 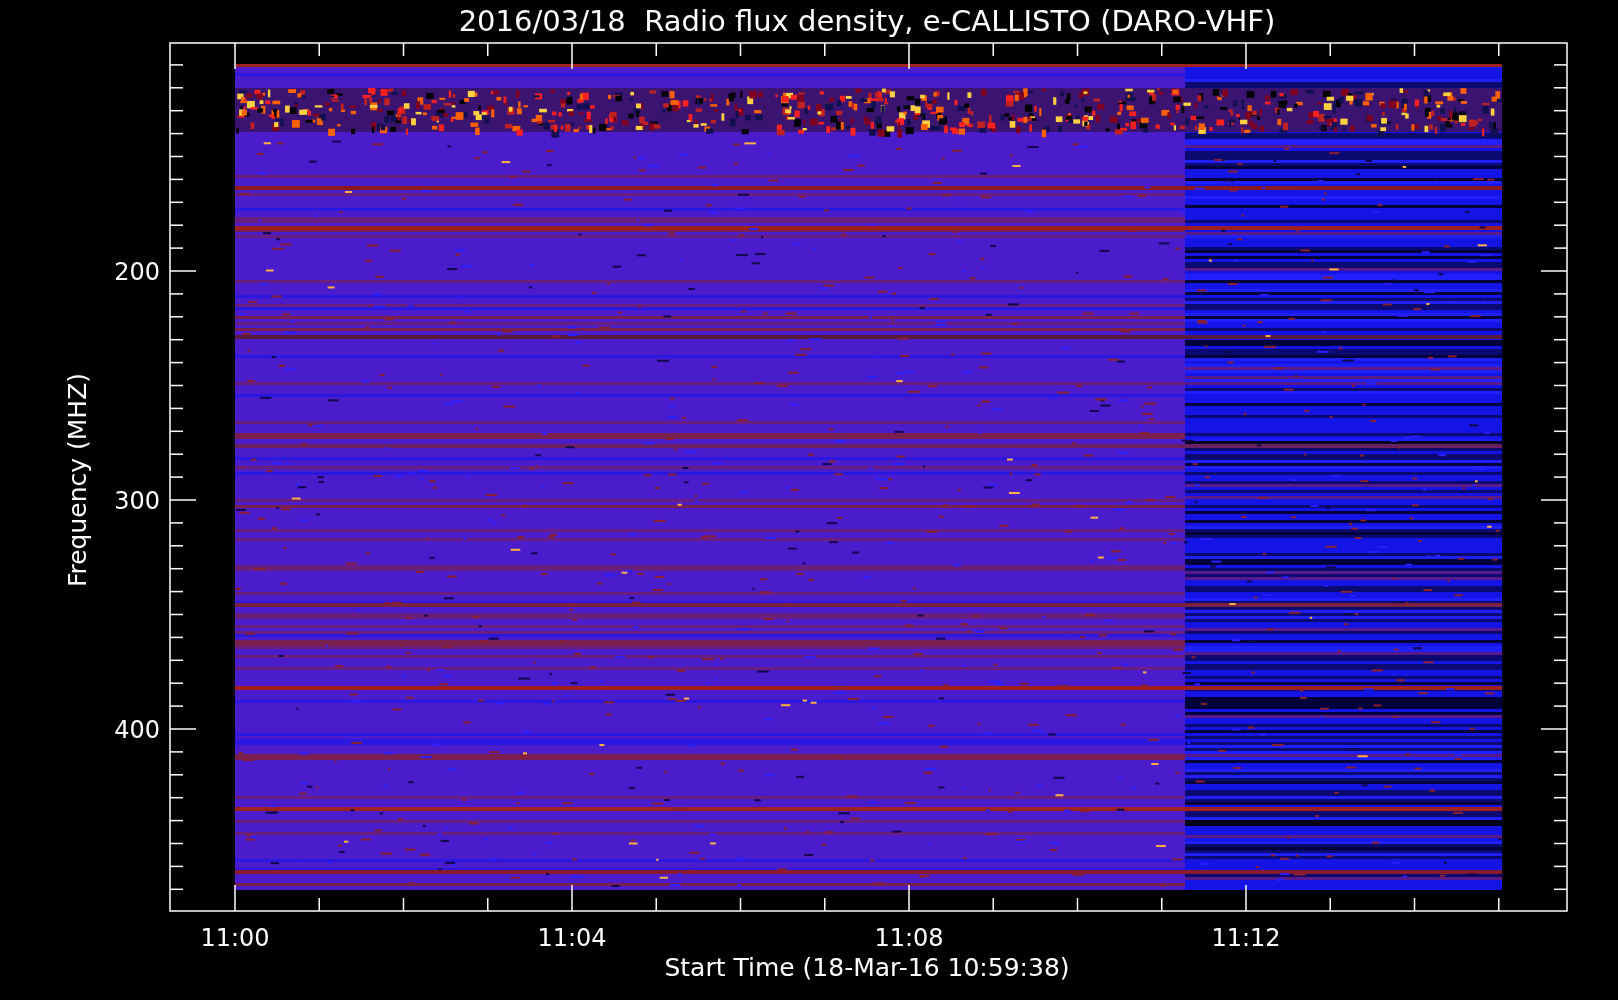 What do you see at coordinates (867, 967) in the screenshot?
I see `x-axis-label: Start Time (18-Mar-16 10:59:38)` at bounding box center [867, 967].